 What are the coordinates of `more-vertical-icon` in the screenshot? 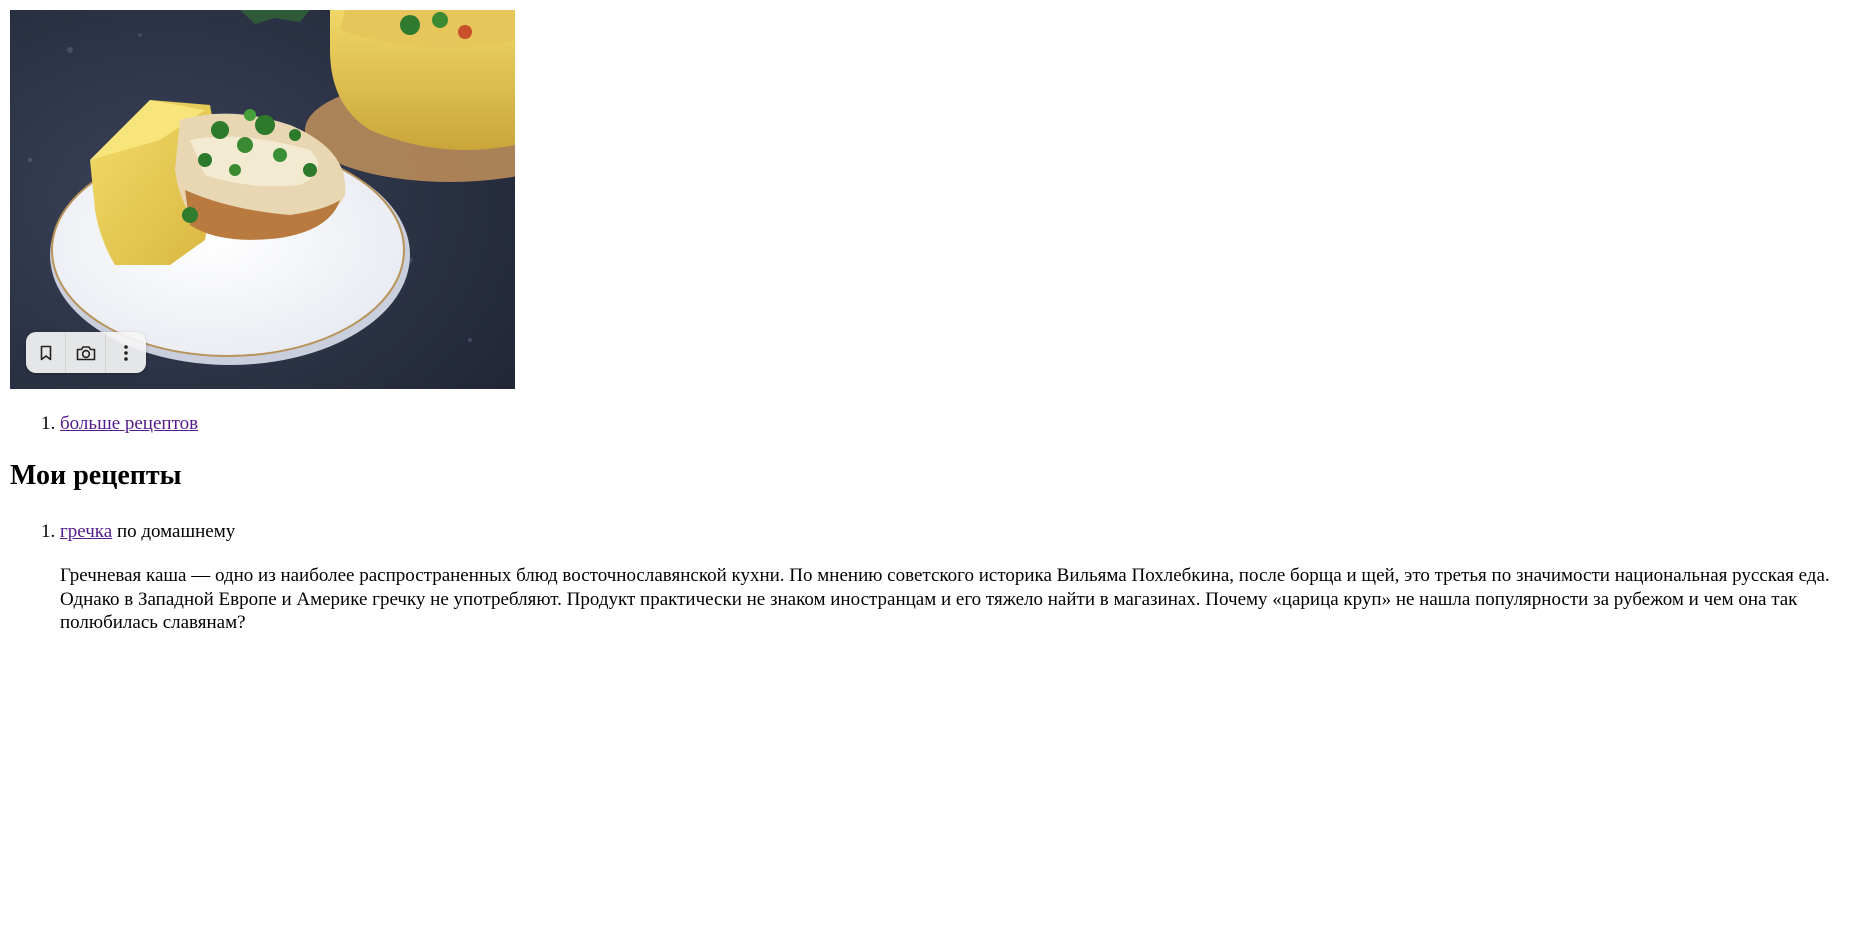 It's located at (126, 352).